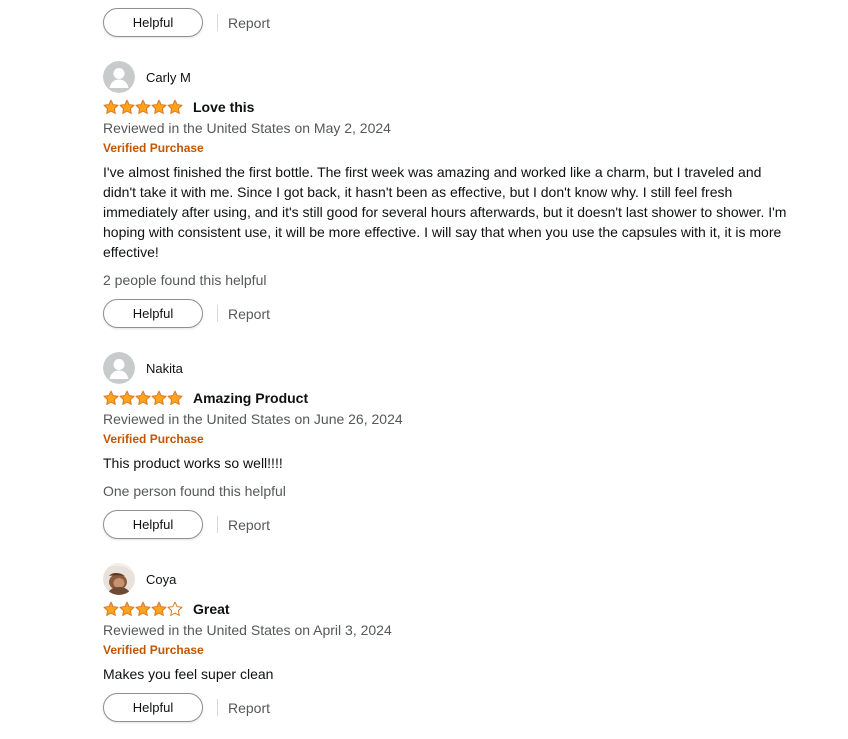 This screenshot has width=848, height=739. Describe the element at coordinates (188, 674) in the screenshot. I see `review-text: Makes you feel super clean` at that location.